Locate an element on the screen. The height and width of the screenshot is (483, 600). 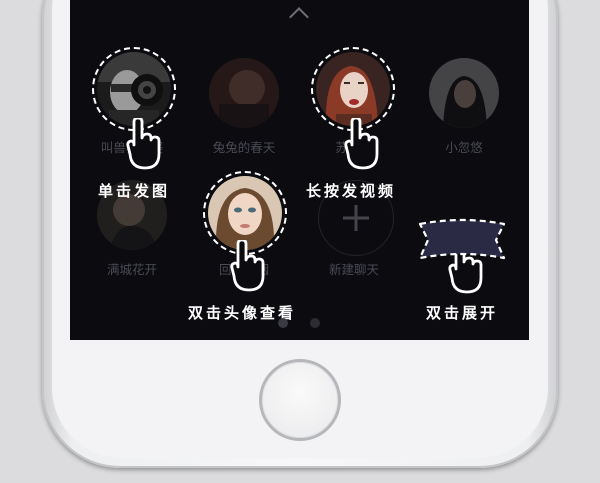
contact-item: 小忽悠 is located at coordinates (464, 107).